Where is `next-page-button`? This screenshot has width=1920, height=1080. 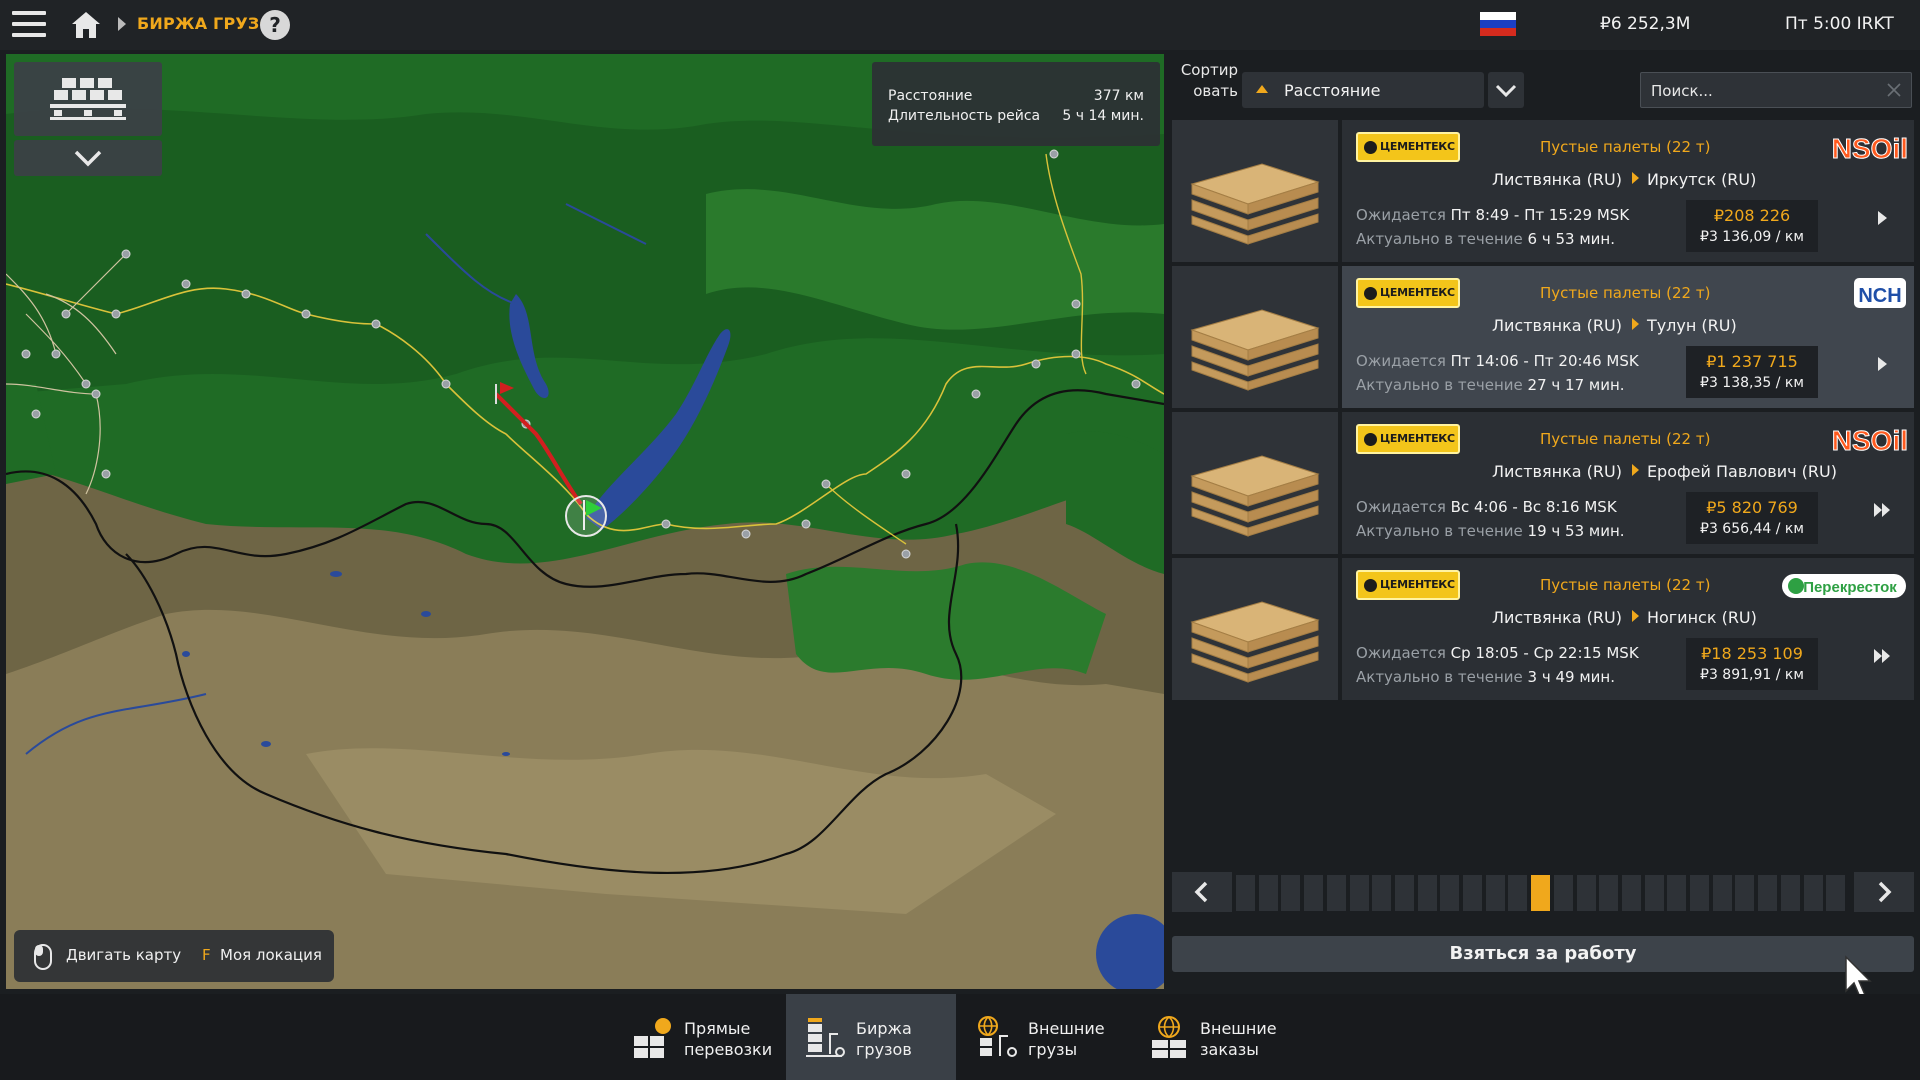 next-page-button is located at coordinates (1884, 892).